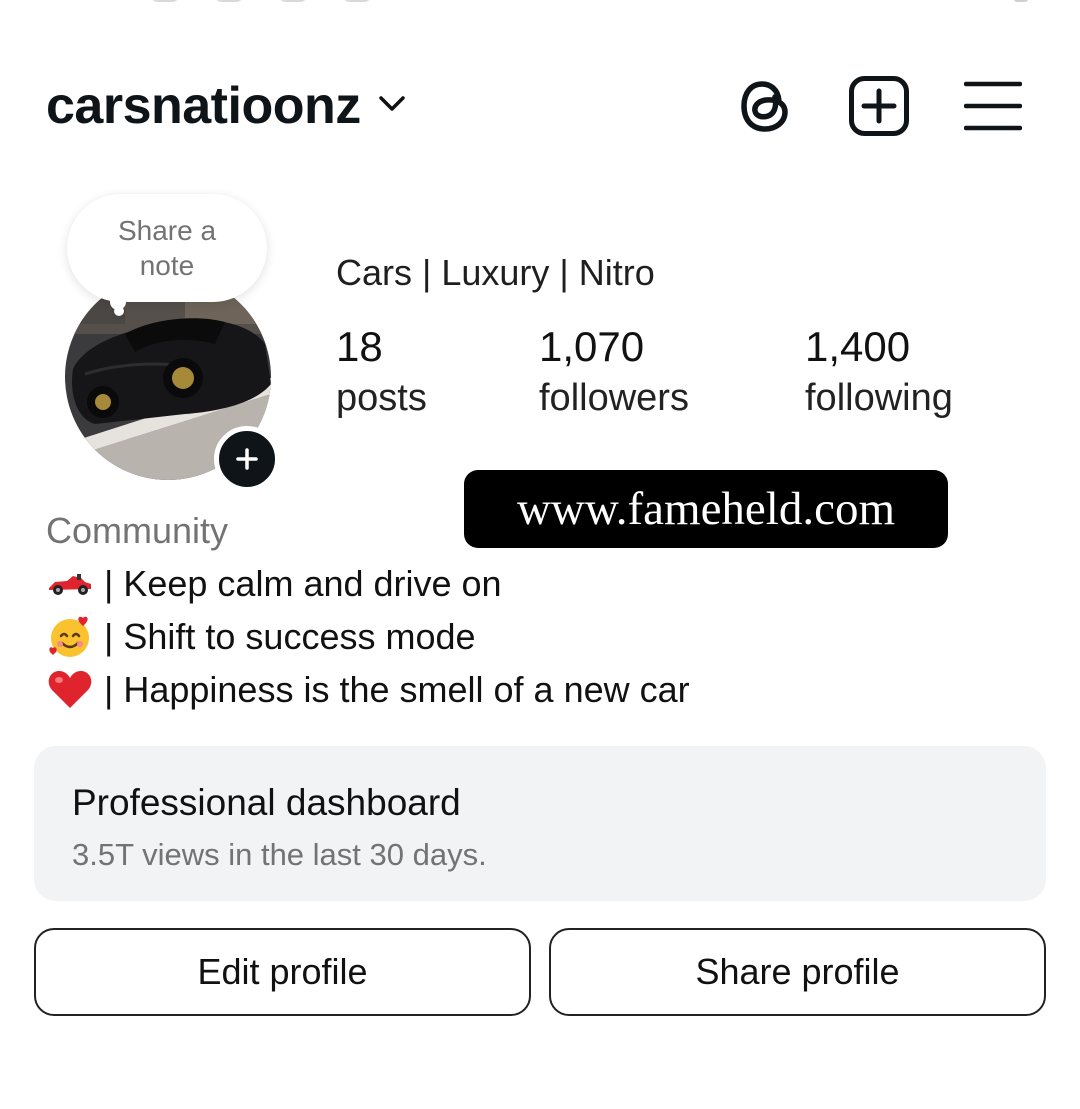  What do you see at coordinates (359, 346) in the screenshot?
I see `stat-value: 18` at bounding box center [359, 346].